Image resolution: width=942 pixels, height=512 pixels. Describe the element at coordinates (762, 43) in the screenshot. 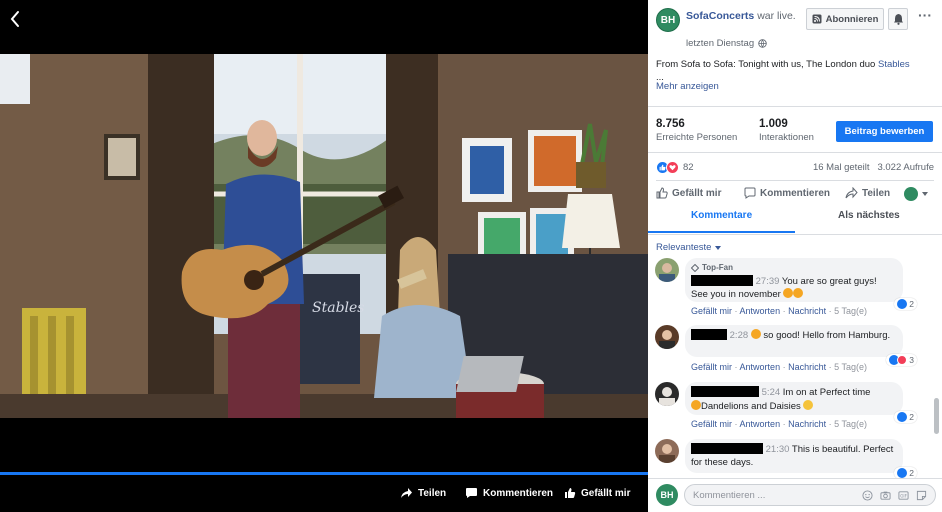

I see `globe-icon` at that location.